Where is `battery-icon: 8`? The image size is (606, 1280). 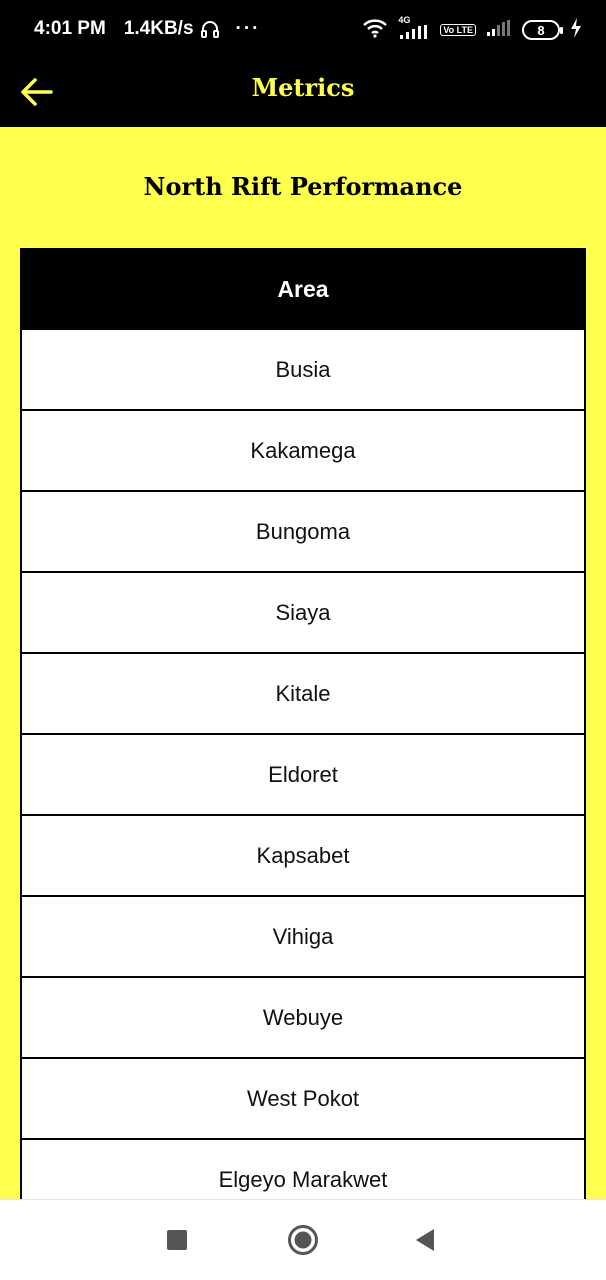
battery-icon: 8 is located at coordinates (542, 30).